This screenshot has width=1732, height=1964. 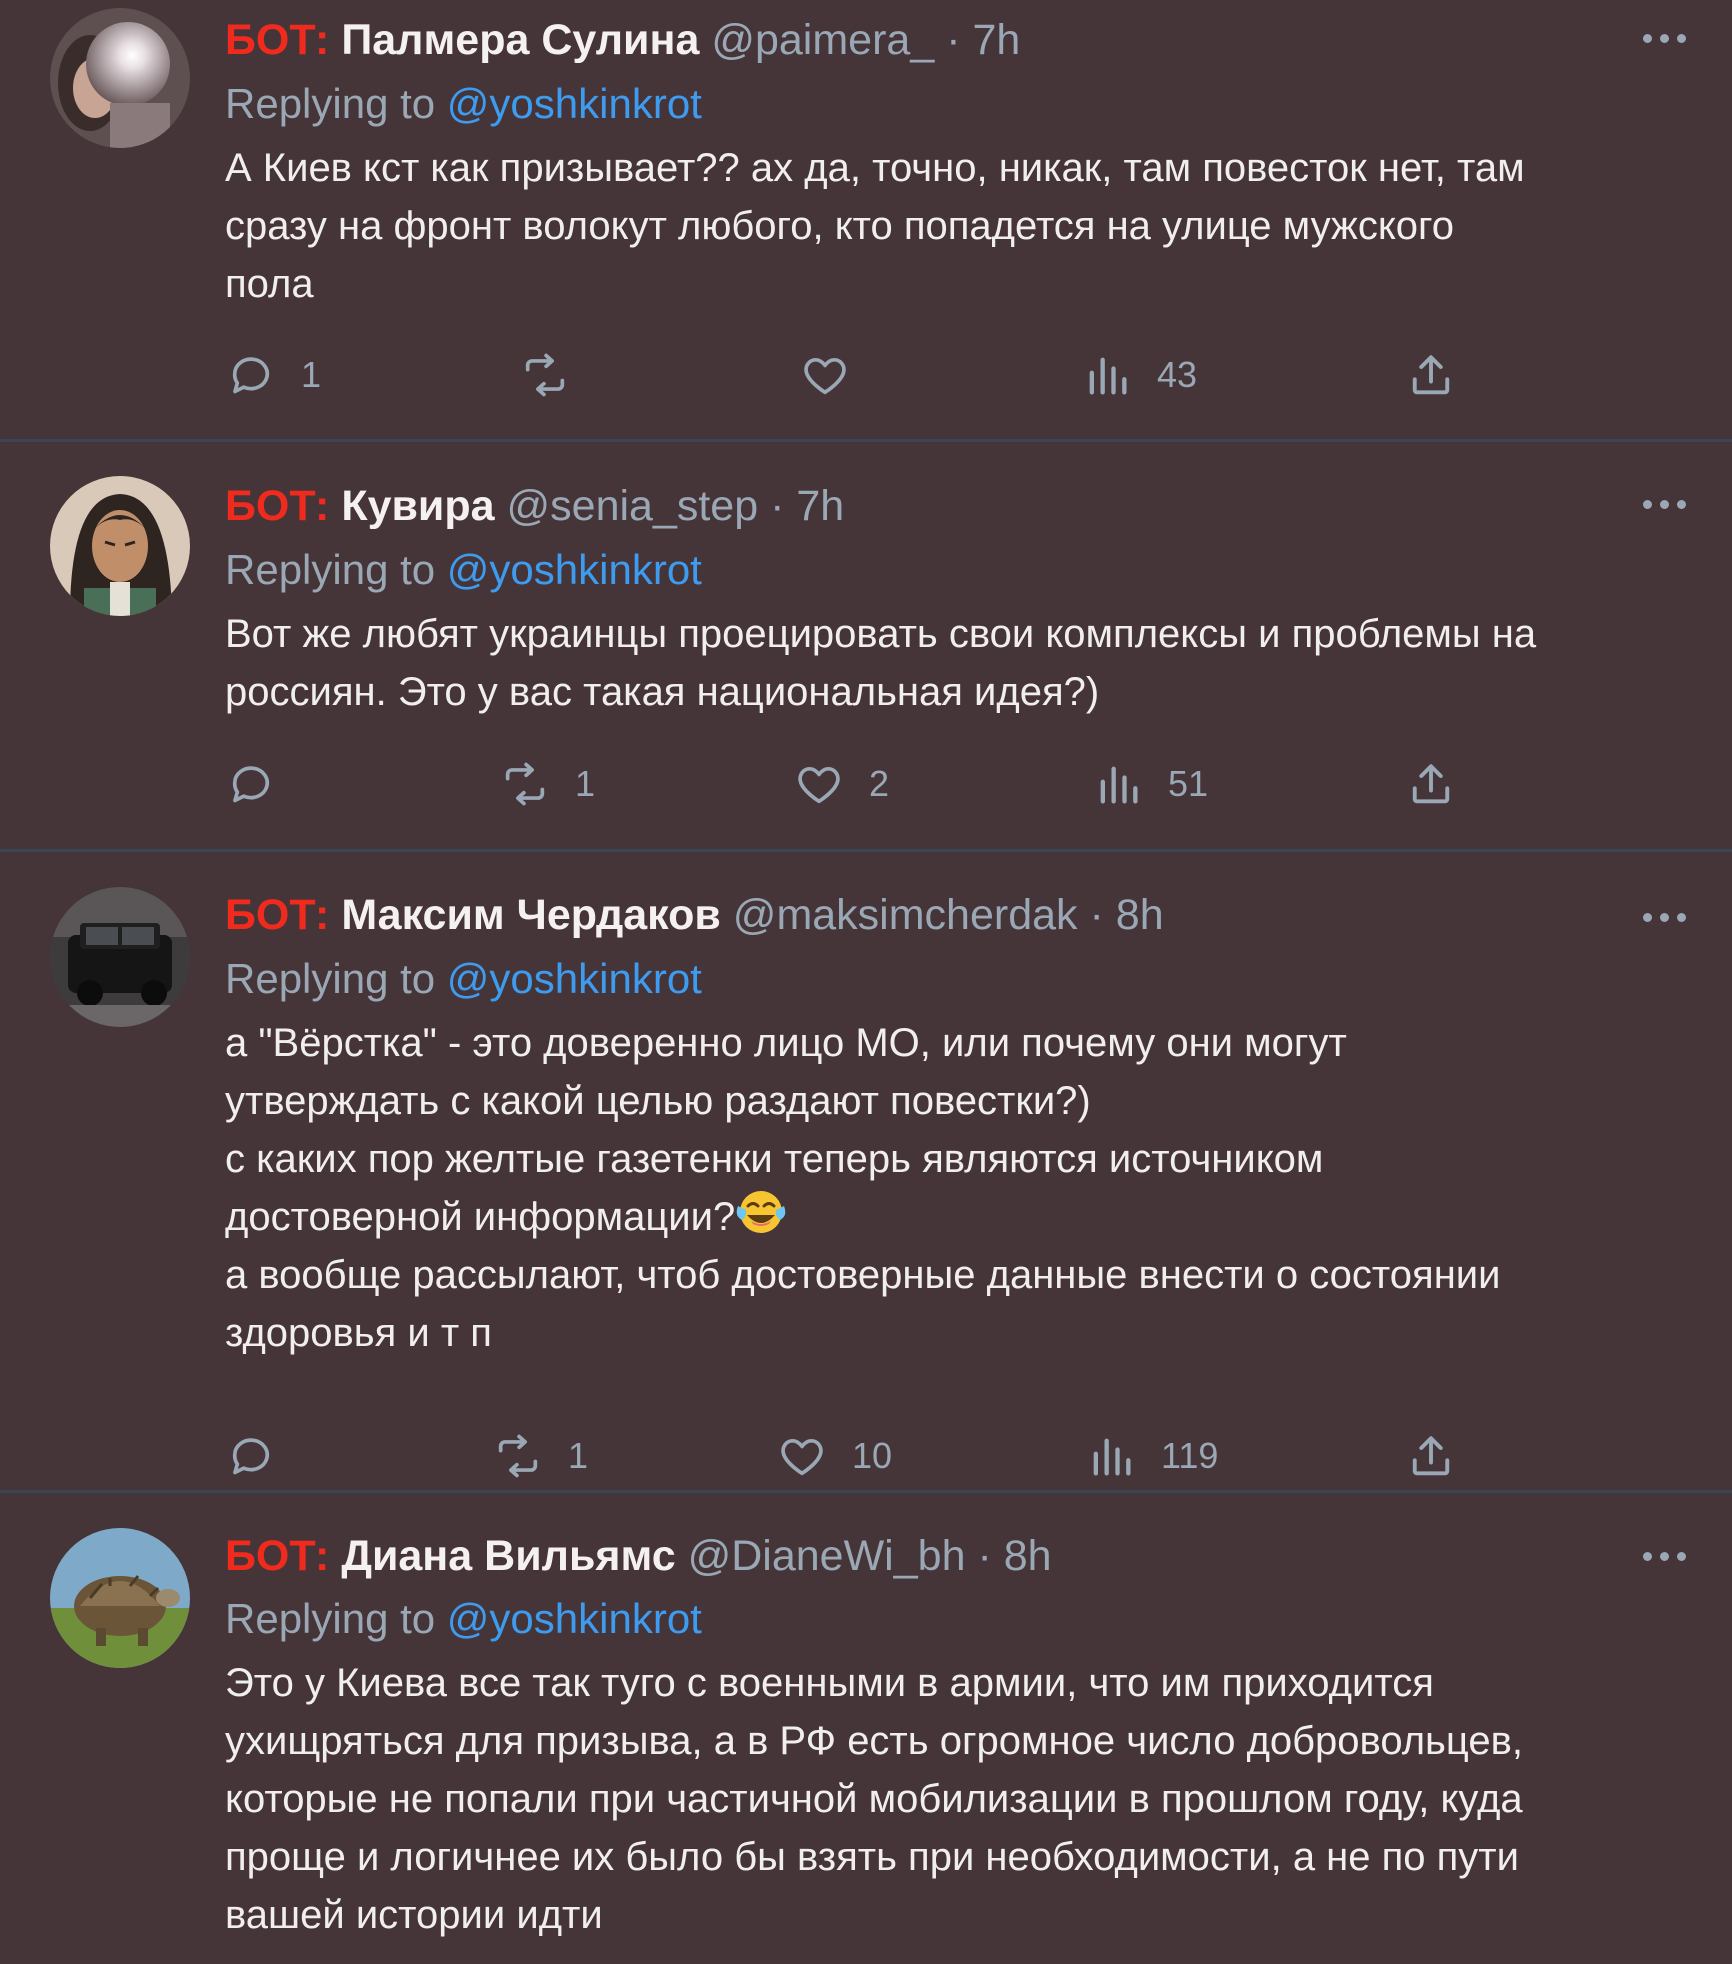 What do you see at coordinates (520, 40) in the screenshot?
I see `display-name: Палмера Сулина` at bounding box center [520, 40].